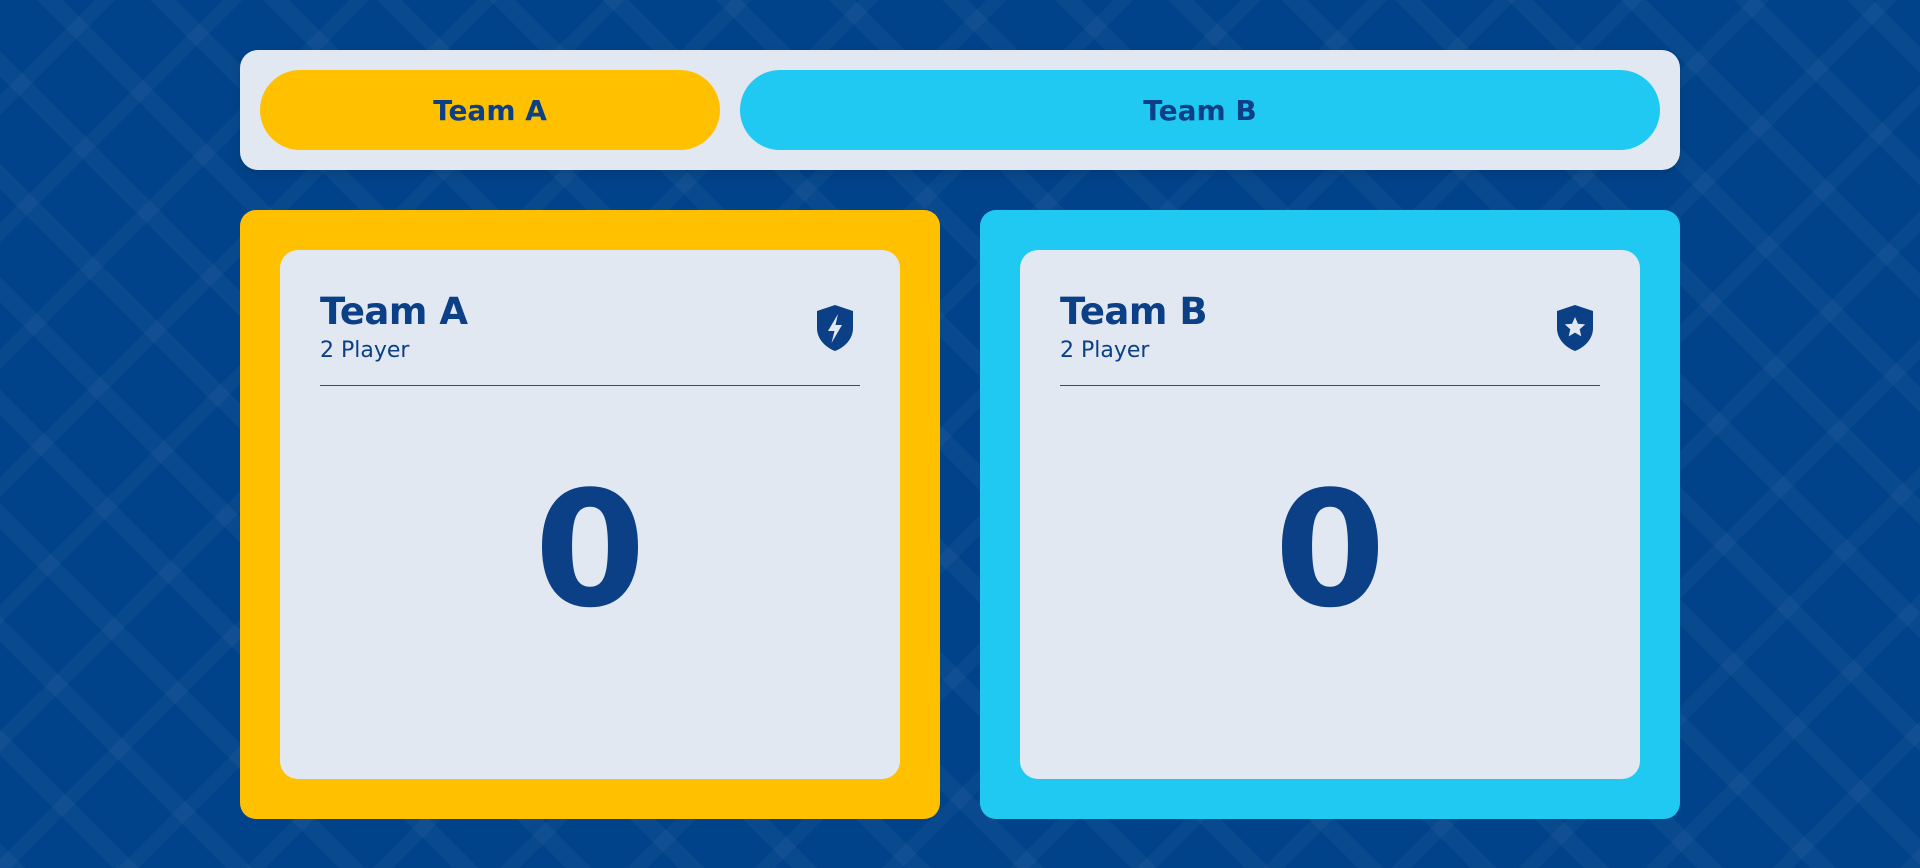 Image resolution: width=1920 pixels, height=868 pixels. What do you see at coordinates (1330, 549) in the screenshot?
I see `team-b-score: 0` at bounding box center [1330, 549].